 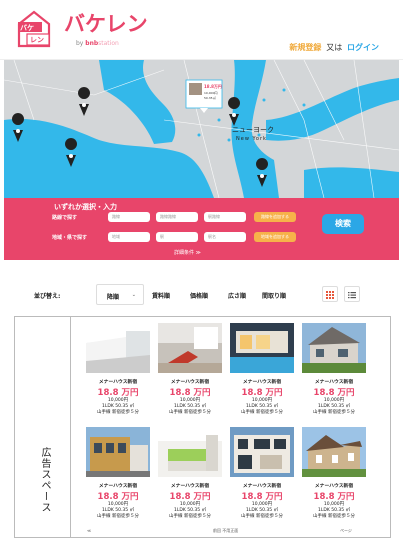 What do you see at coordinates (161, 295) in the screenshot?
I see `sort-option-rent: 賃料順` at bounding box center [161, 295].